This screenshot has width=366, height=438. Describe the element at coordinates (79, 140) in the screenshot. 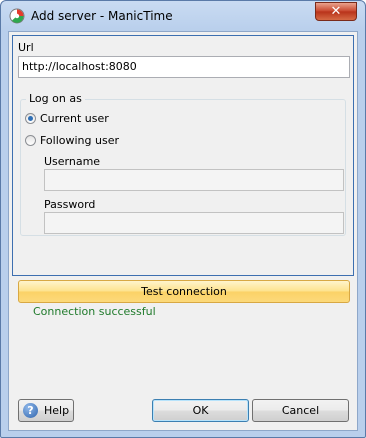

I see `following-user-label: Following user` at that location.